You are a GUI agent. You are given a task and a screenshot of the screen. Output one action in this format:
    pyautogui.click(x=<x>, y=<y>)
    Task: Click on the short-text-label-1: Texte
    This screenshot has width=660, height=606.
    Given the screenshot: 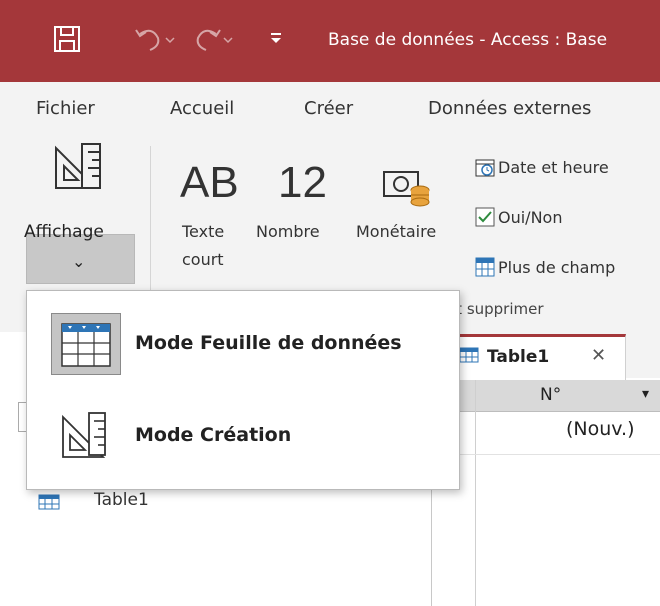 What is the action you would take?
    pyautogui.click(x=203, y=232)
    